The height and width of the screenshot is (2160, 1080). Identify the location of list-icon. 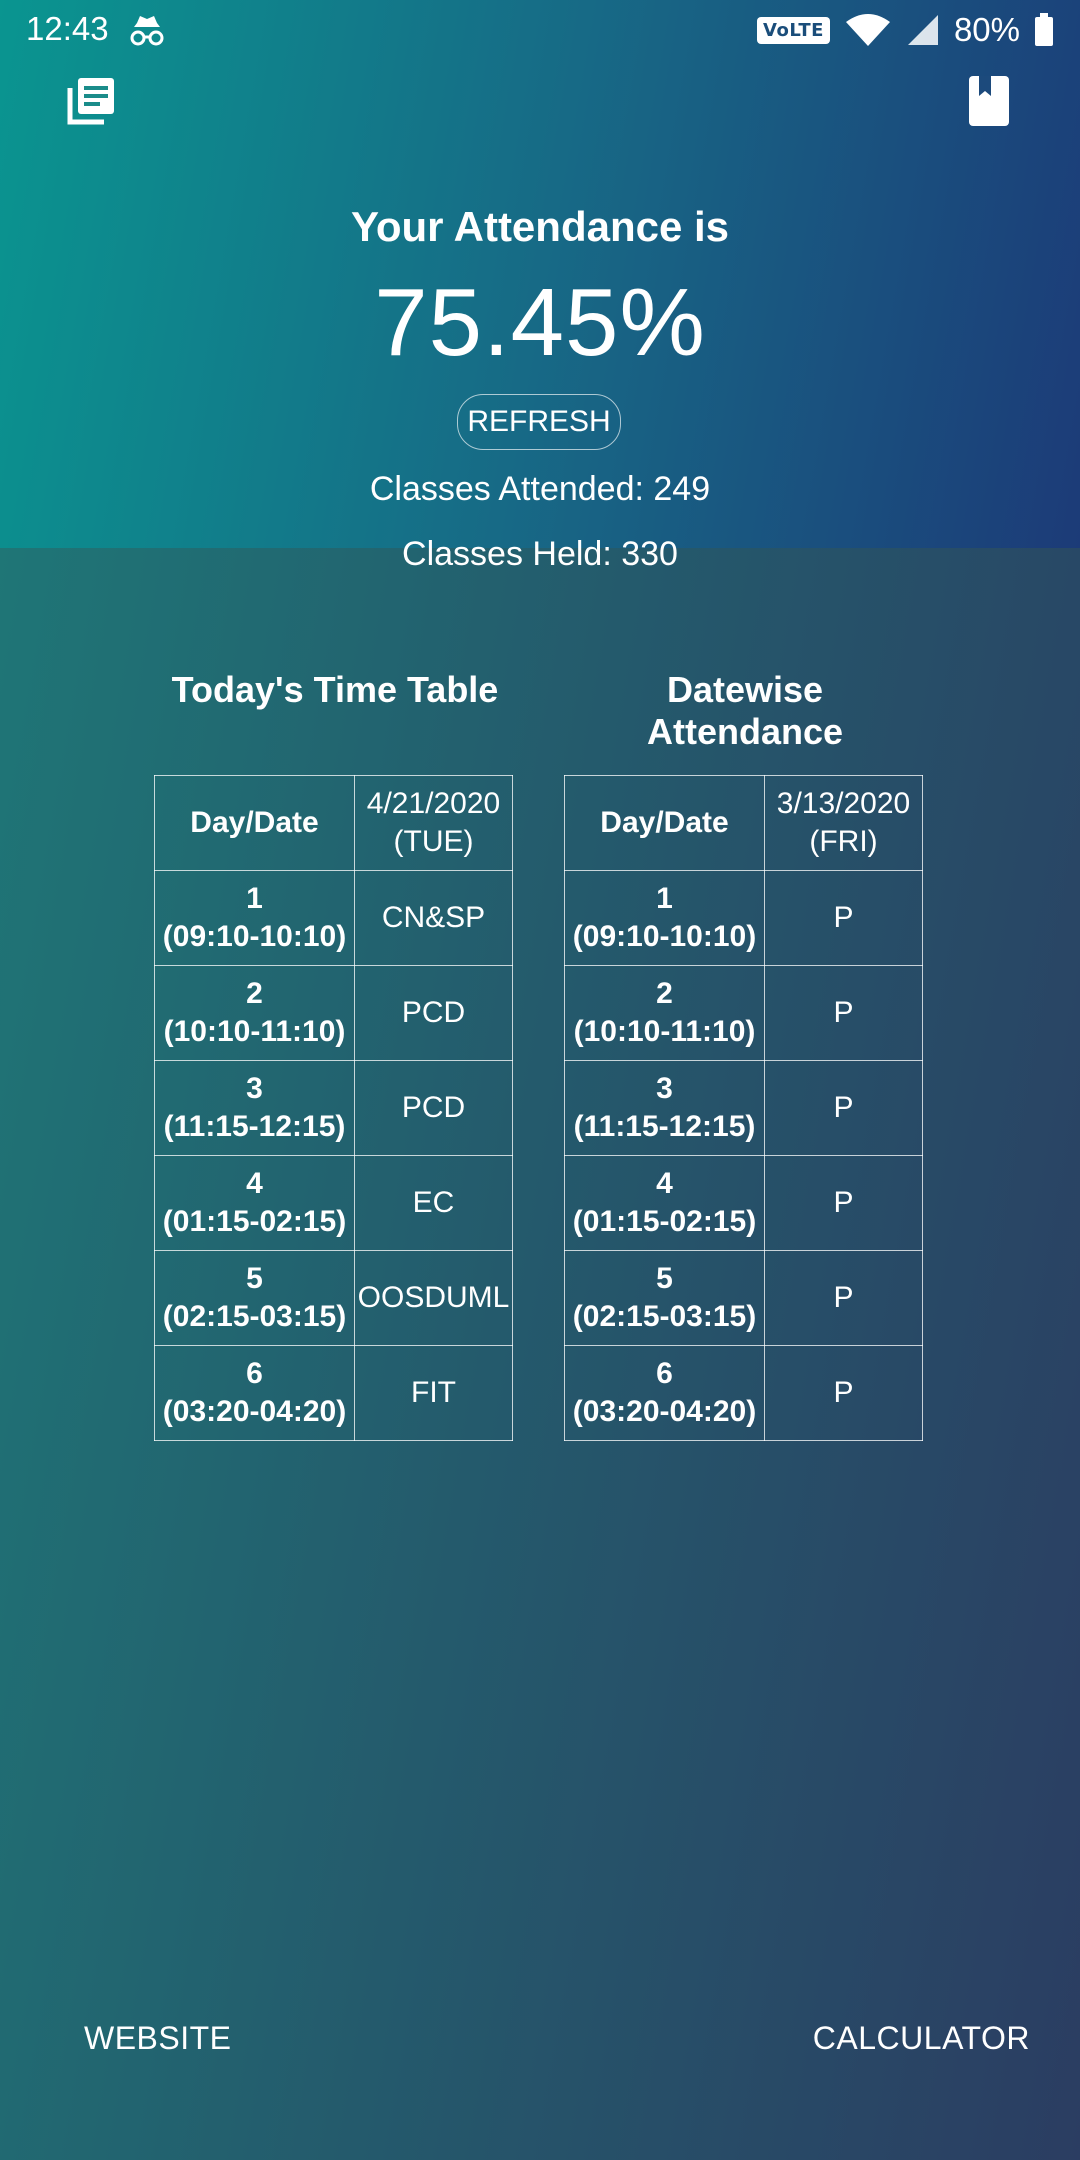
(90, 102).